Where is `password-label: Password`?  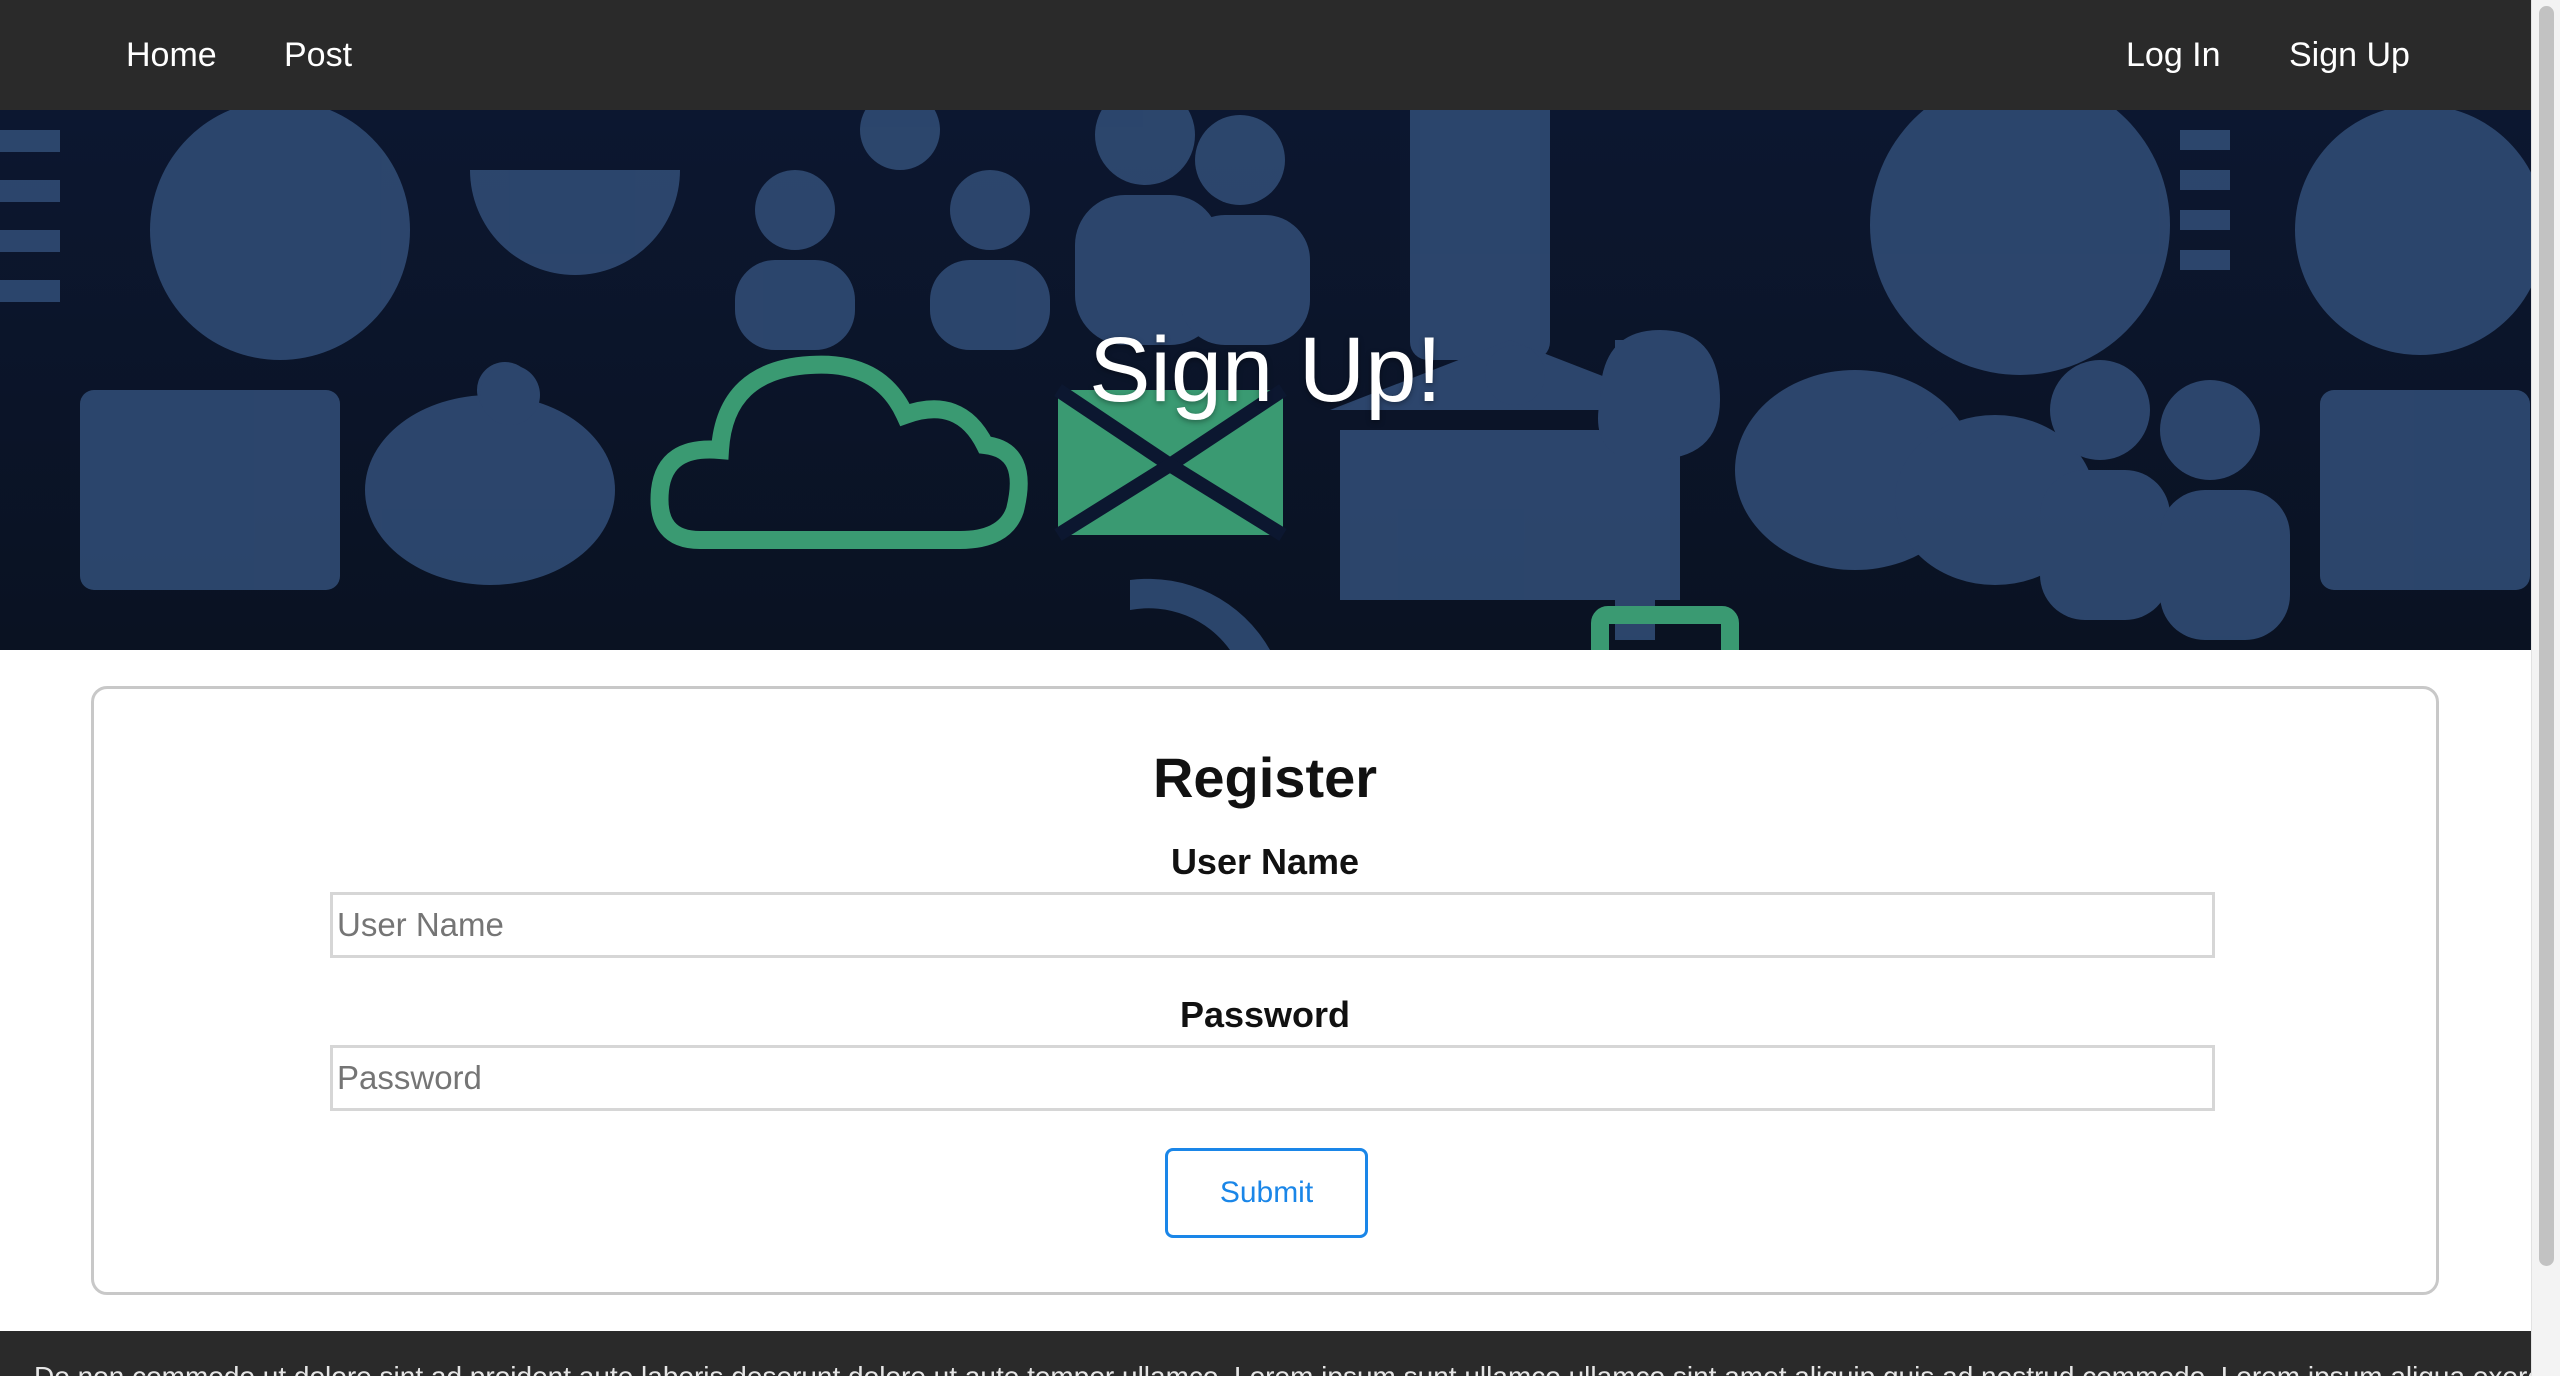 password-label: Password is located at coordinates (1265, 1014).